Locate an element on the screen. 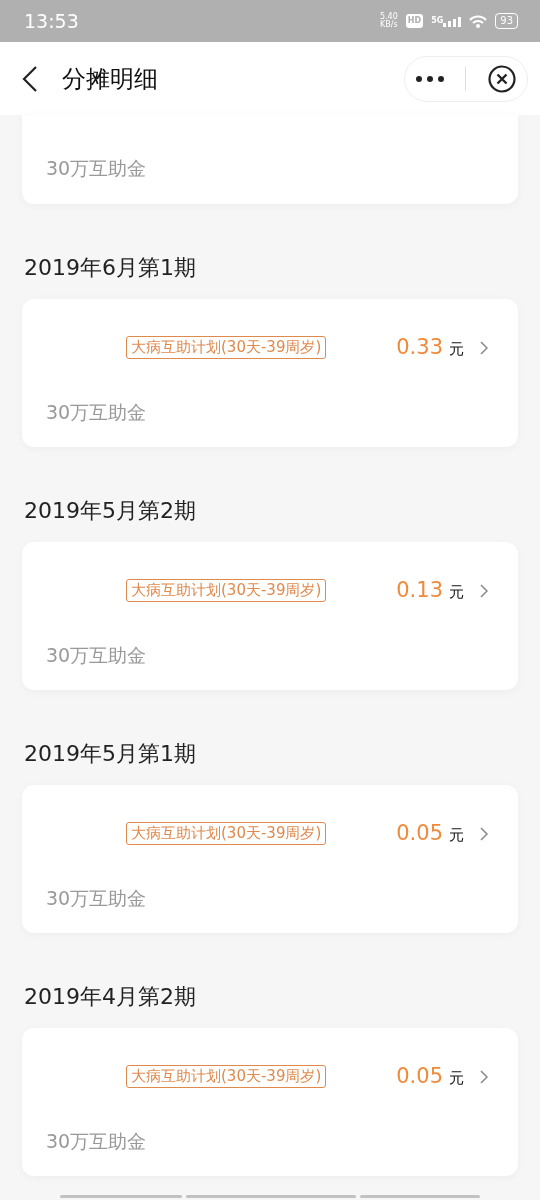 The width and height of the screenshot is (540, 1200). network-speed: 5.40 is located at coordinates (388, 17).